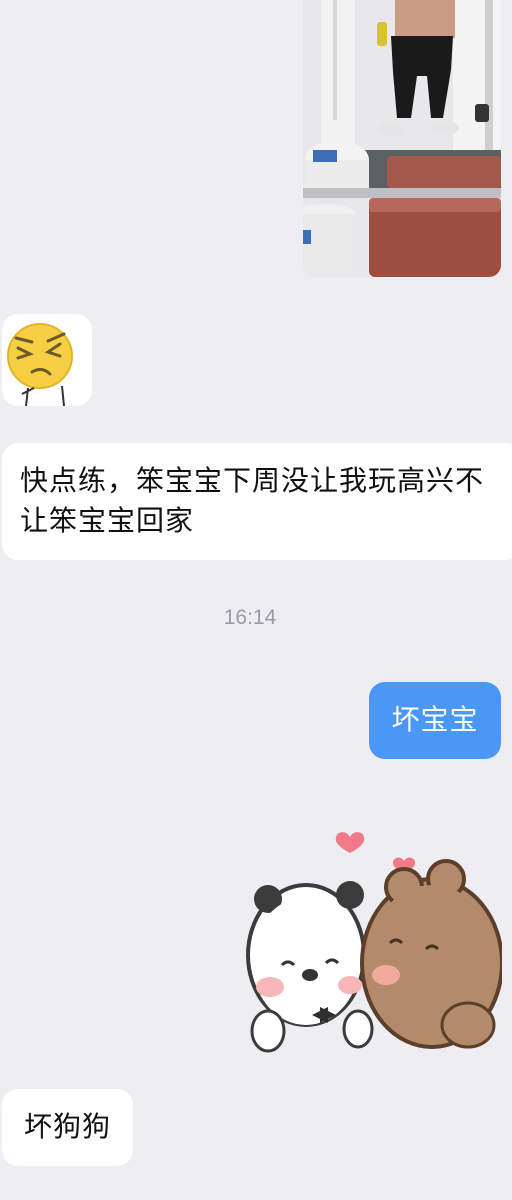 Image resolution: width=512 pixels, height=1200 pixels. I want to click on grimacing-face-icon, so click(40, 364).